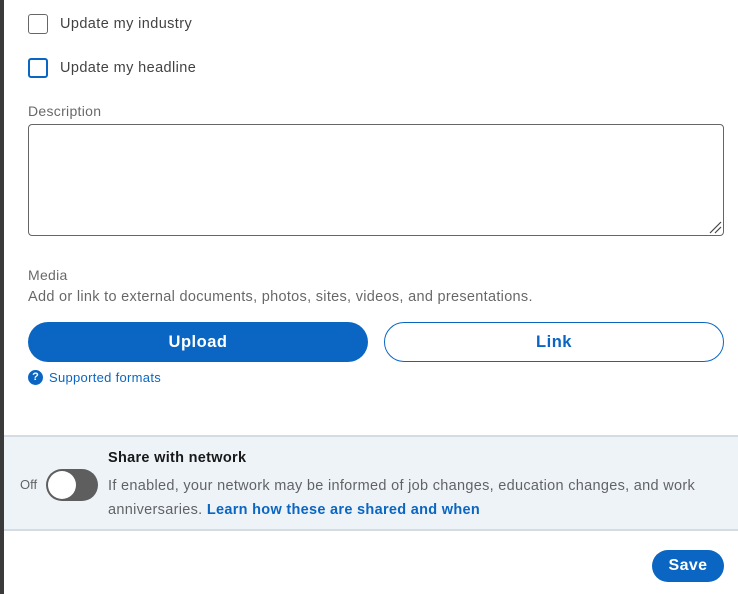  What do you see at coordinates (29, 484) in the screenshot?
I see `toggle-state-label: Off` at bounding box center [29, 484].